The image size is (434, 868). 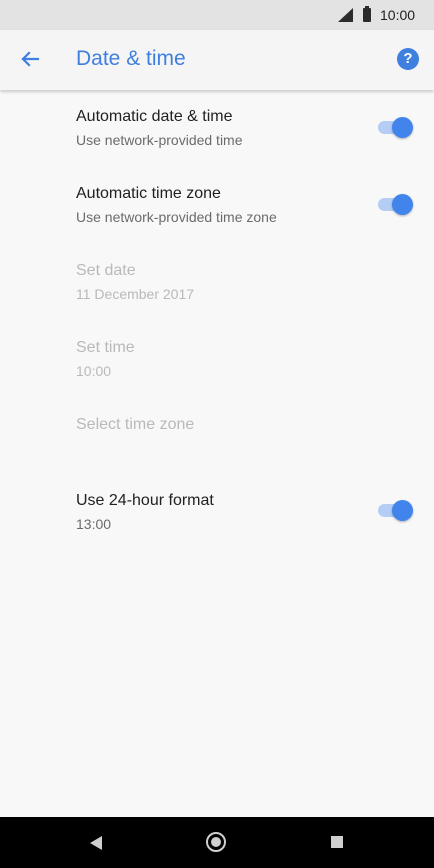 I want to click on nav-home-icon, so click(x=216, y=842).